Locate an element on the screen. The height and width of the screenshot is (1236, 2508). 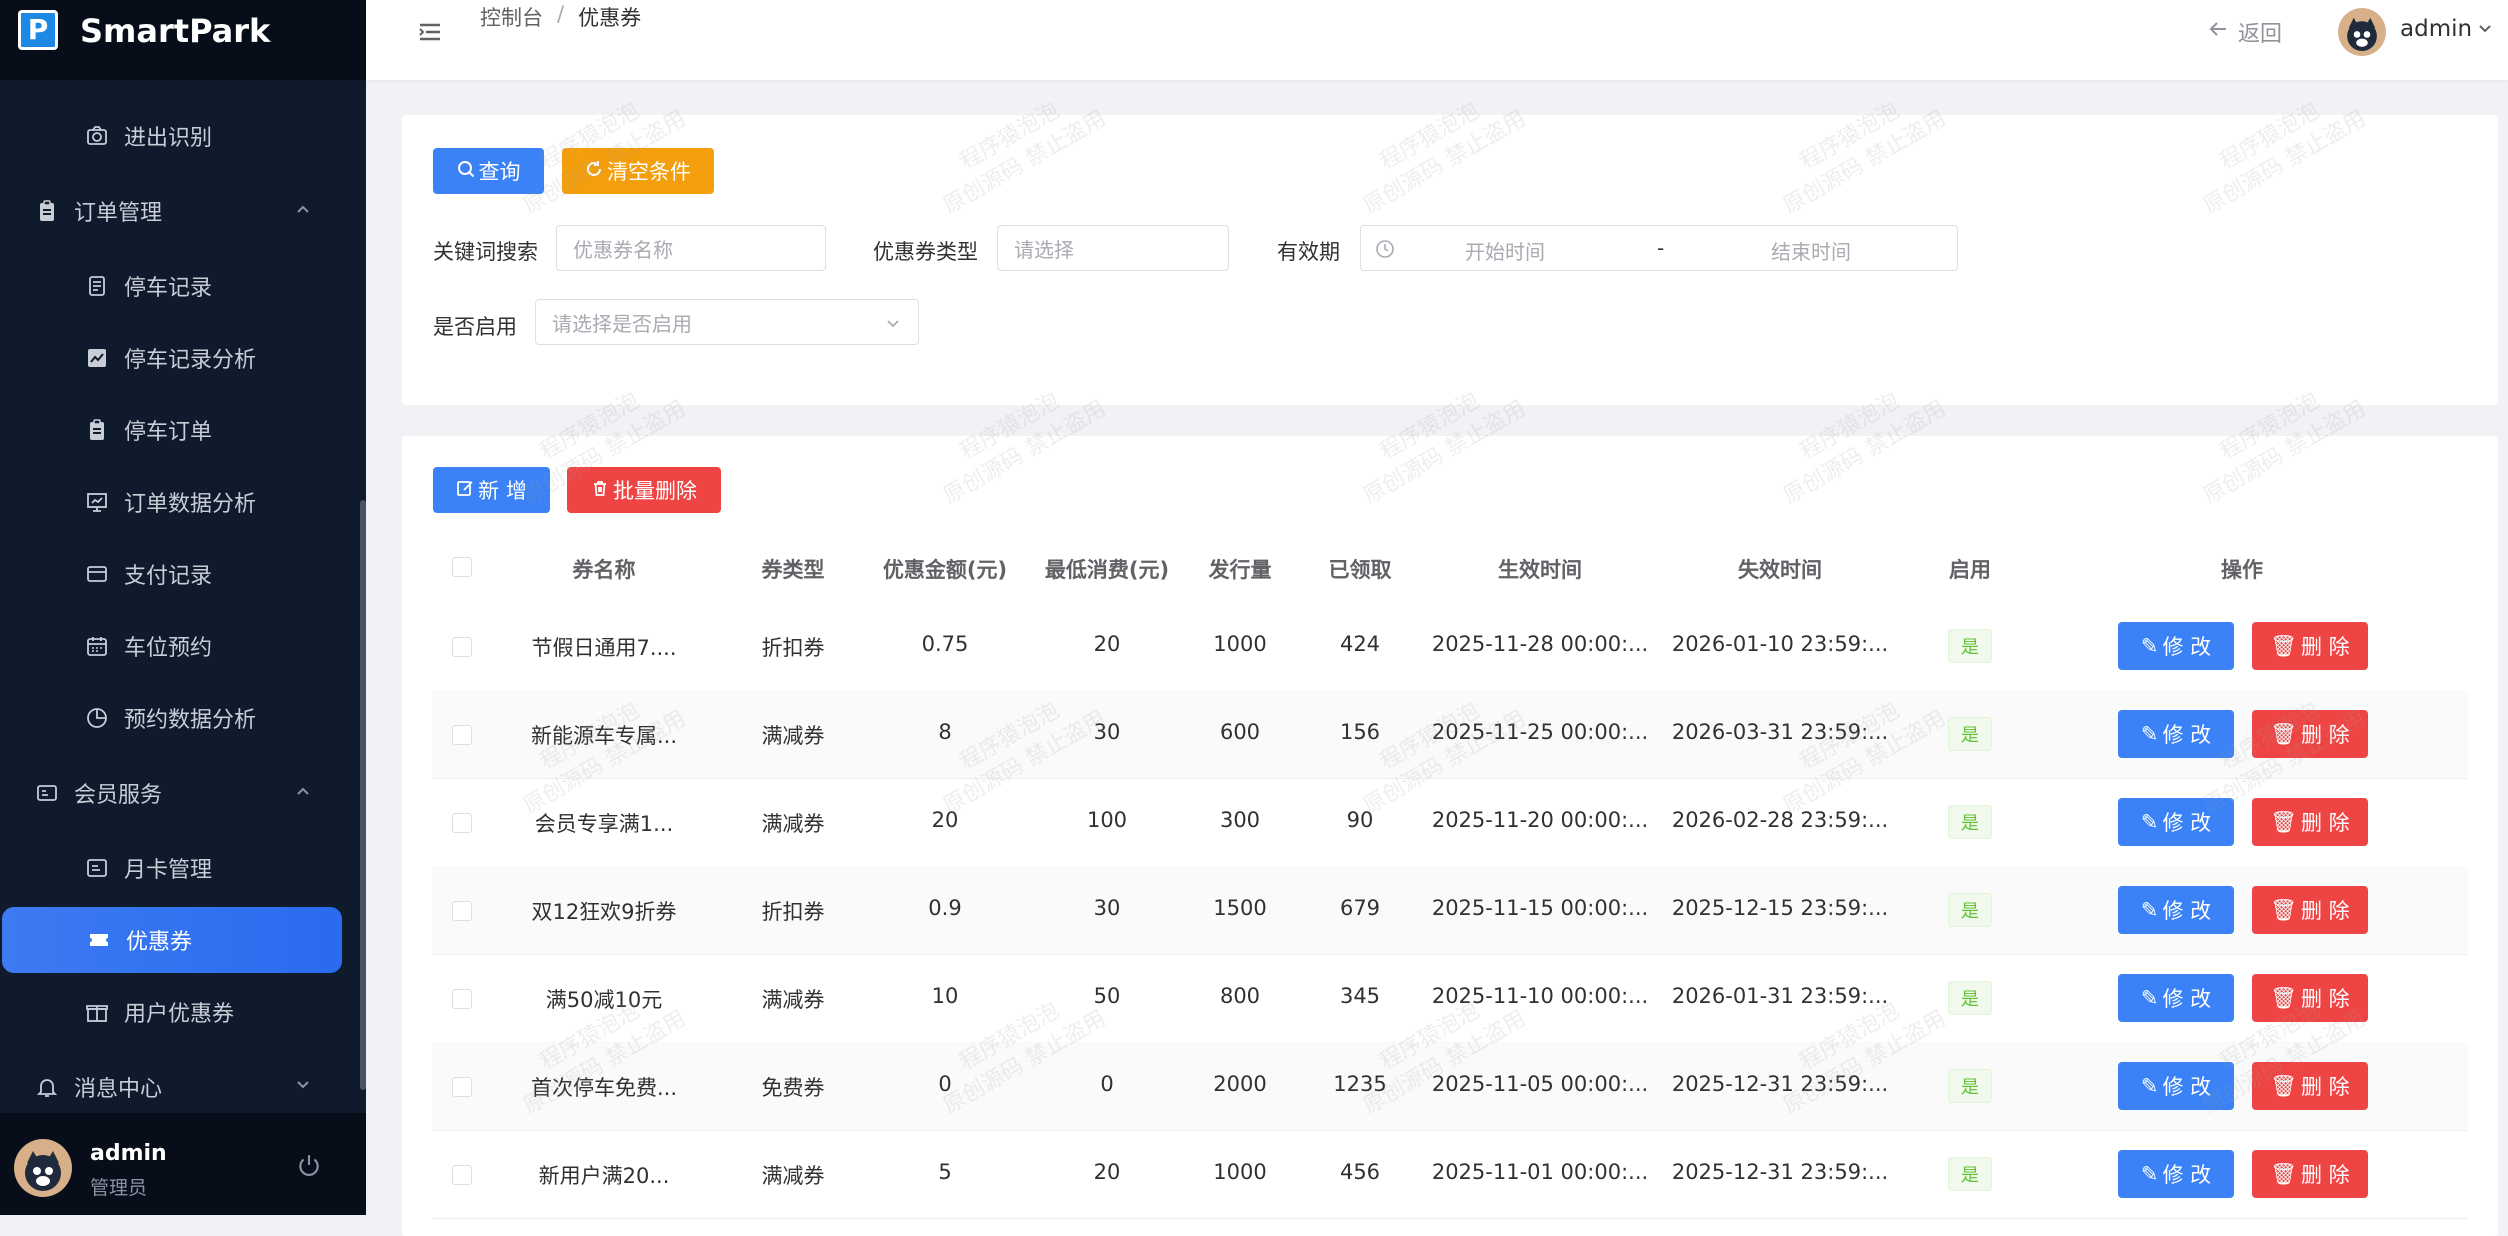
column-header: 已领取 is located at coordinates (1360, 570).